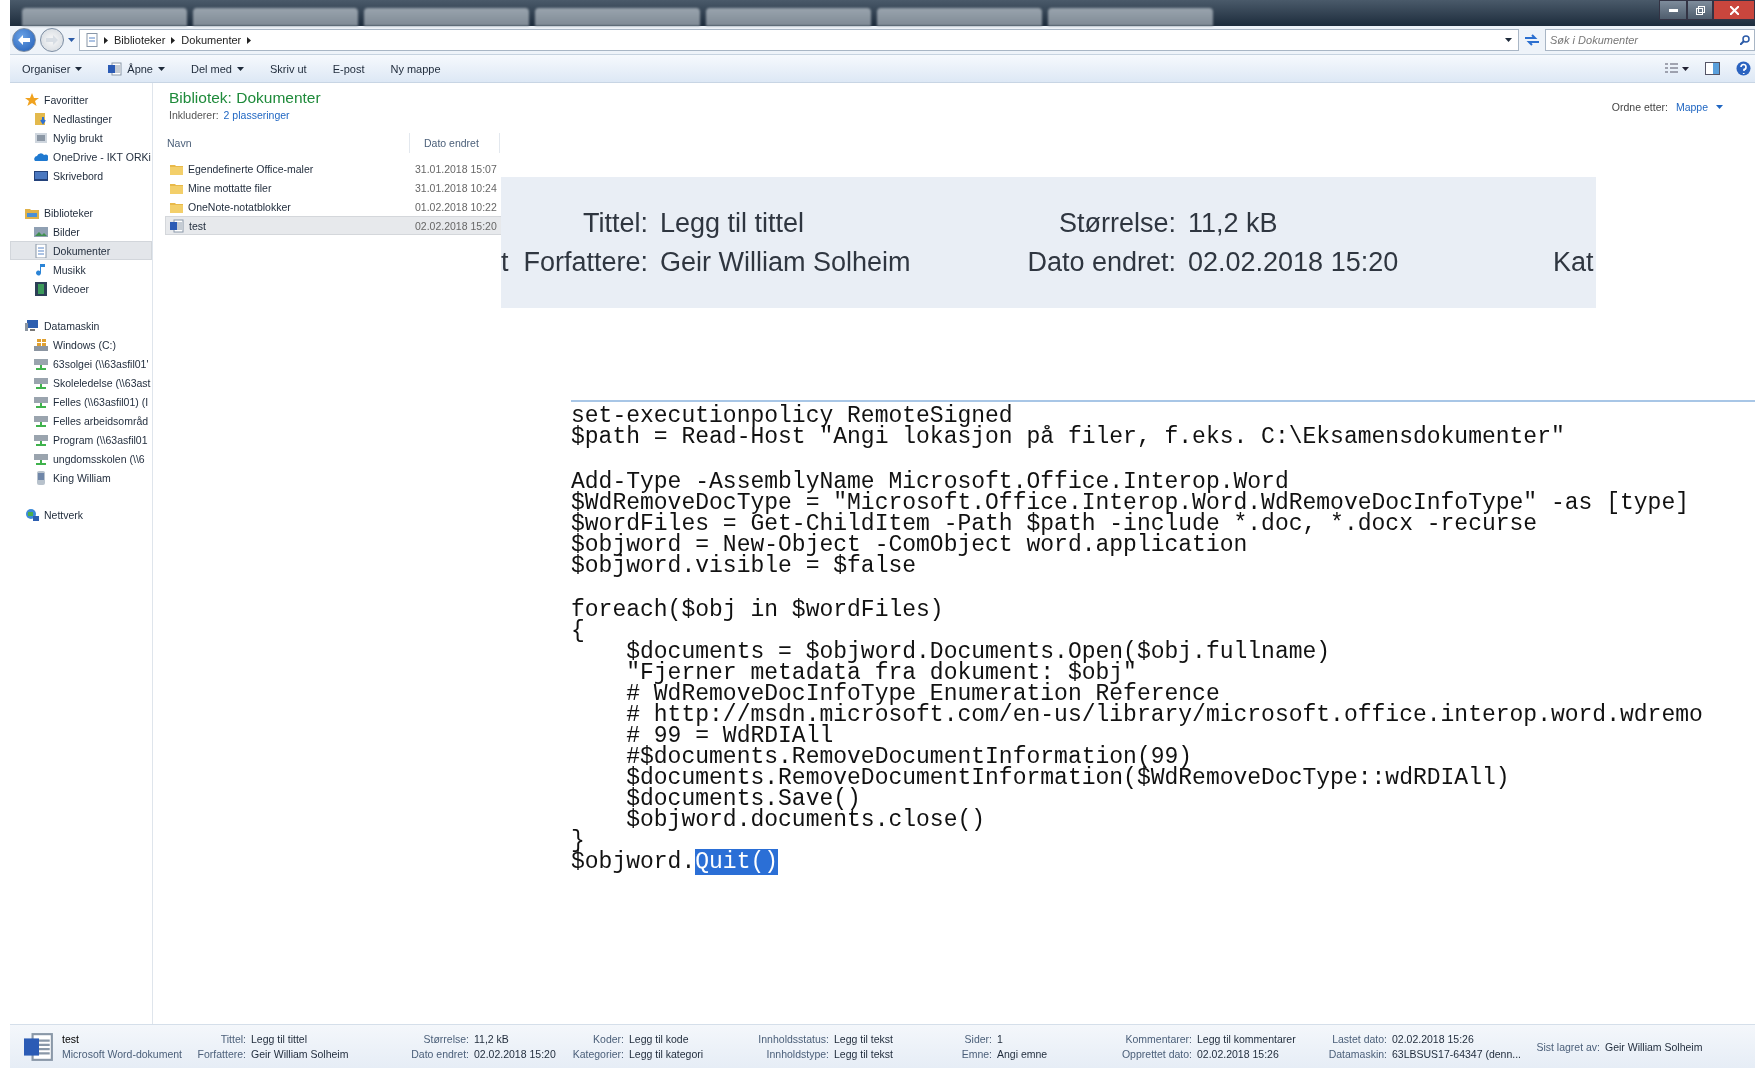 The image size is (1755, 1068). What do you see at coordinates (976, 1054) in the screenshot?
I see `property-label: Emne:` at bounding box center [976, 1054].